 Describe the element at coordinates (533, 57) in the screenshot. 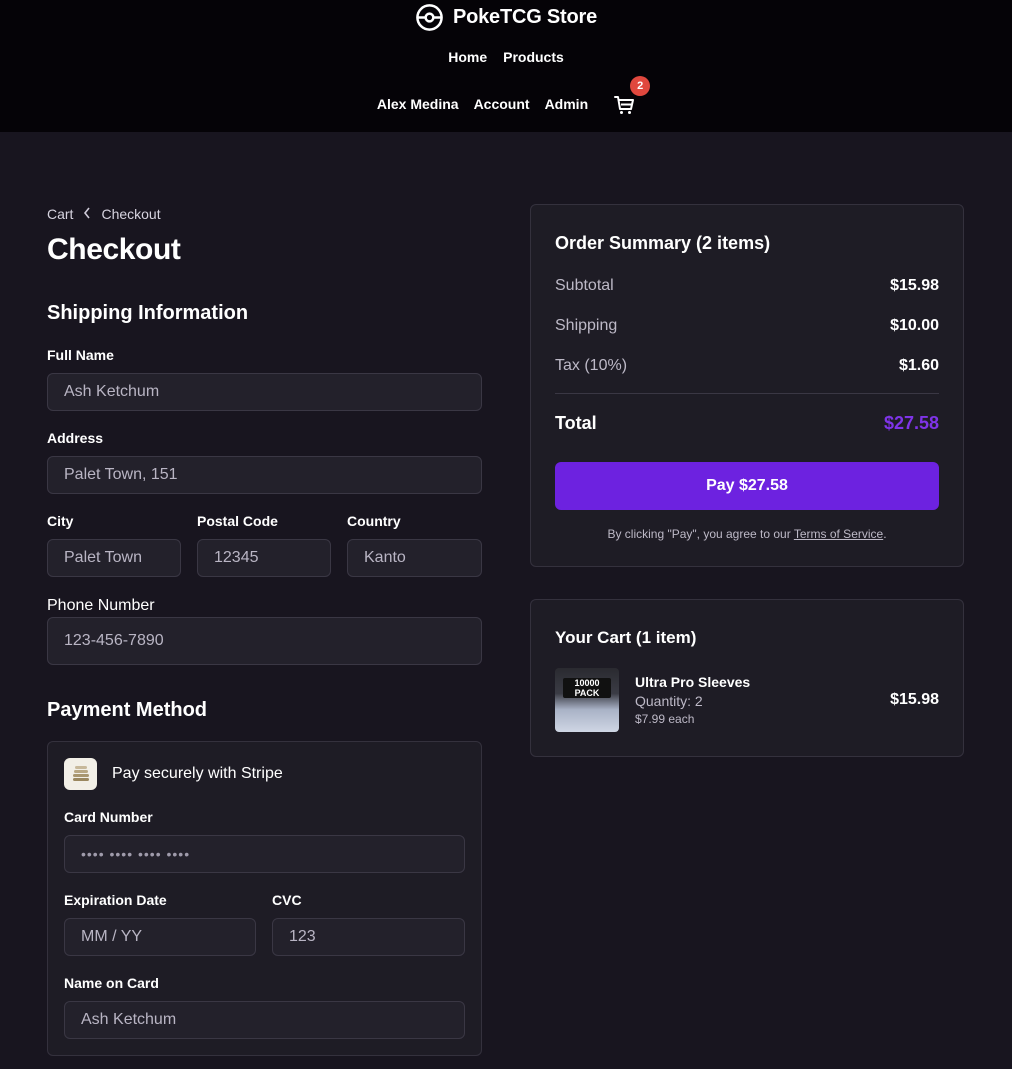

I see `nav-products-link: Products` at that location.